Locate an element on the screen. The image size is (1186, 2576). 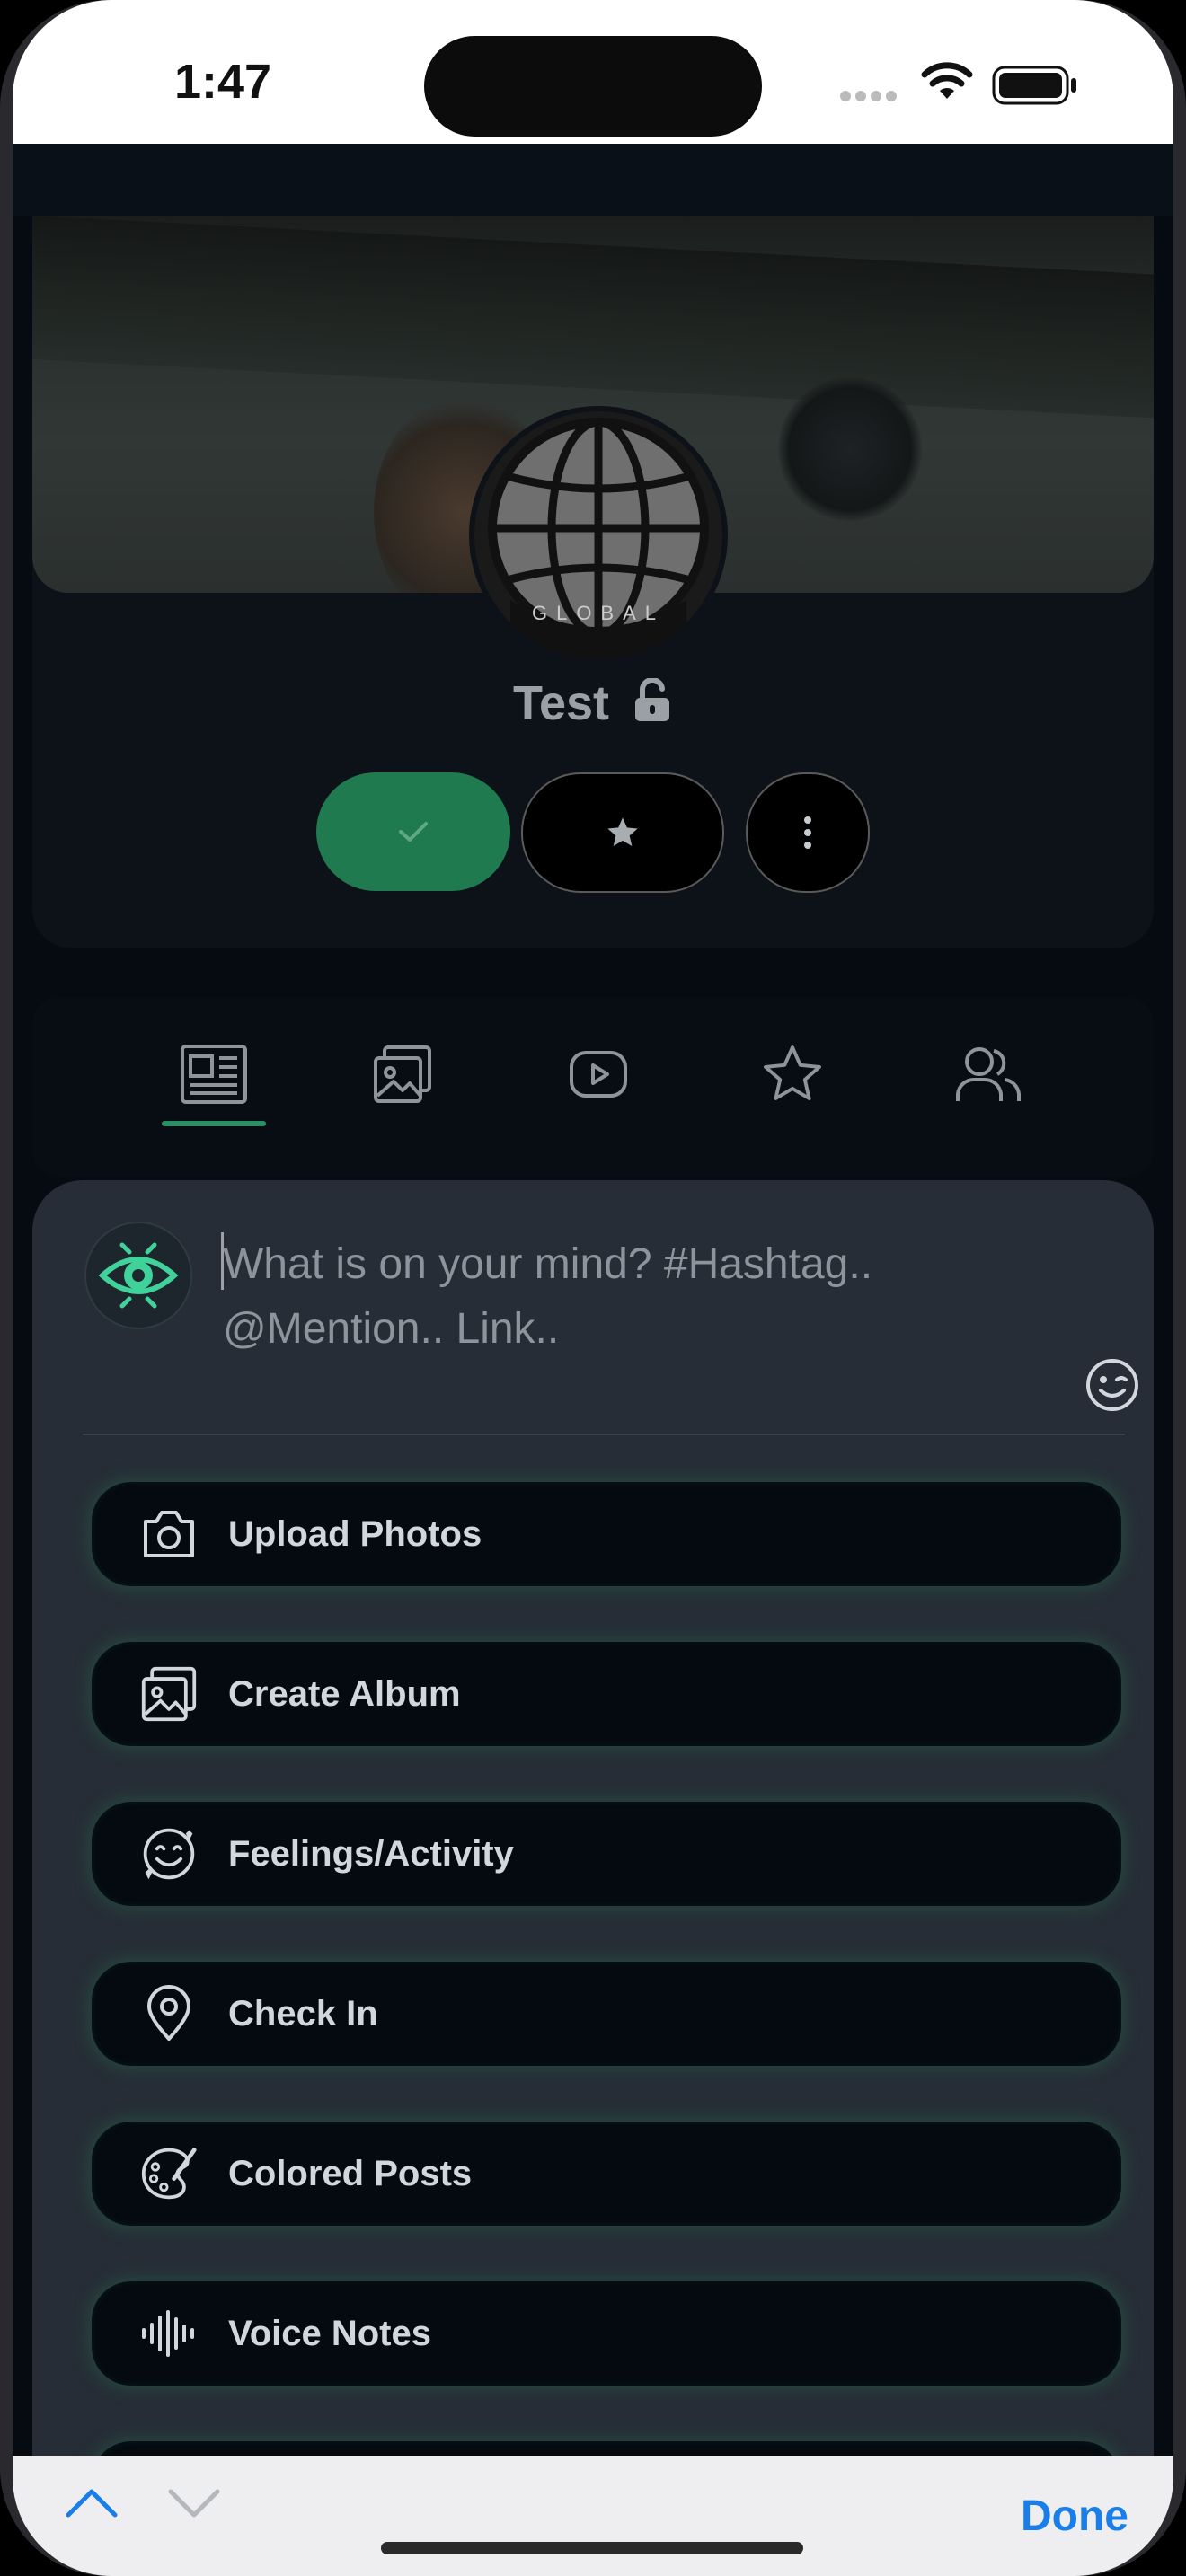
tab-favorites is located at coordinates (792, 1074).